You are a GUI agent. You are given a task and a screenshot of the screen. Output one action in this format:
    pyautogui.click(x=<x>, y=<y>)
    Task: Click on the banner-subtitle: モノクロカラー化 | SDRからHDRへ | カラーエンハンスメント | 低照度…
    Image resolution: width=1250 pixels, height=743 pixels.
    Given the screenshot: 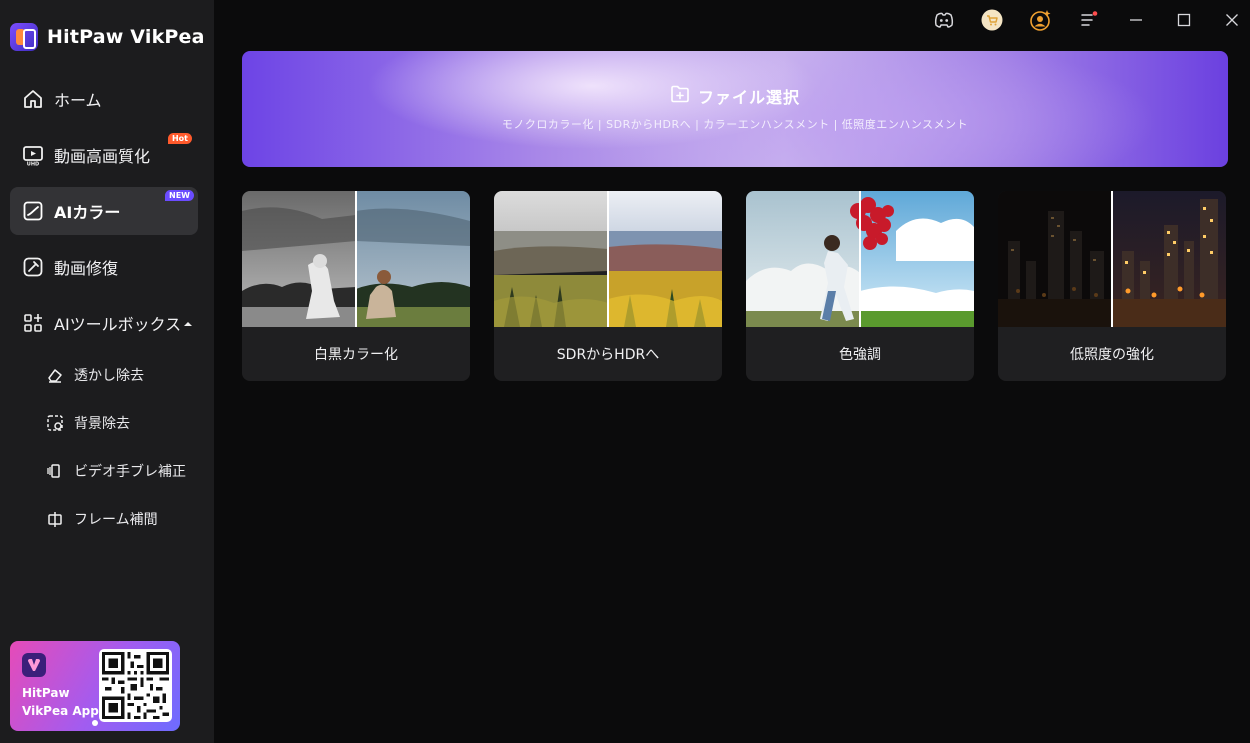 What is the action you would take?
    pyautogui.click(x=735, y=124)
    